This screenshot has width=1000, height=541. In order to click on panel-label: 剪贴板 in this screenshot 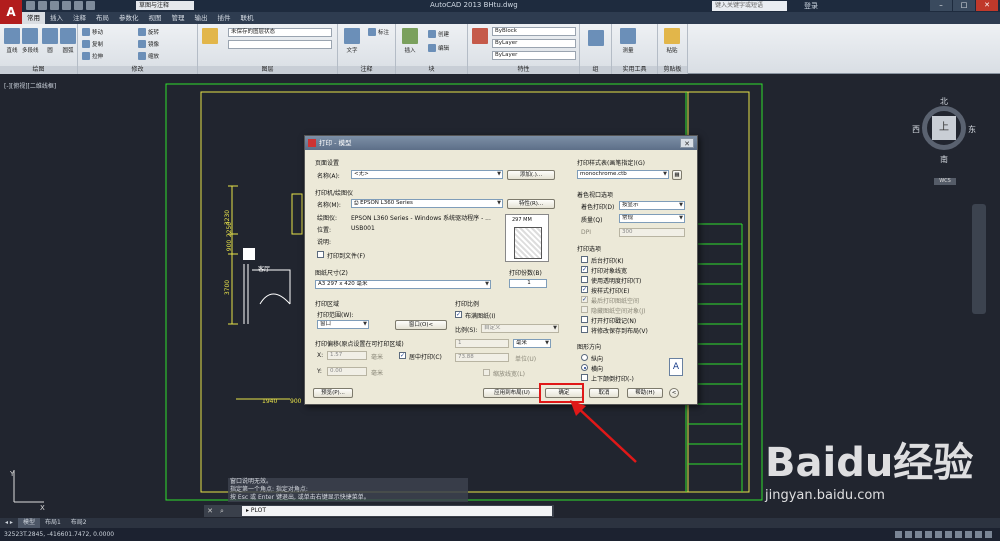, I will do `click(672, 70)`.